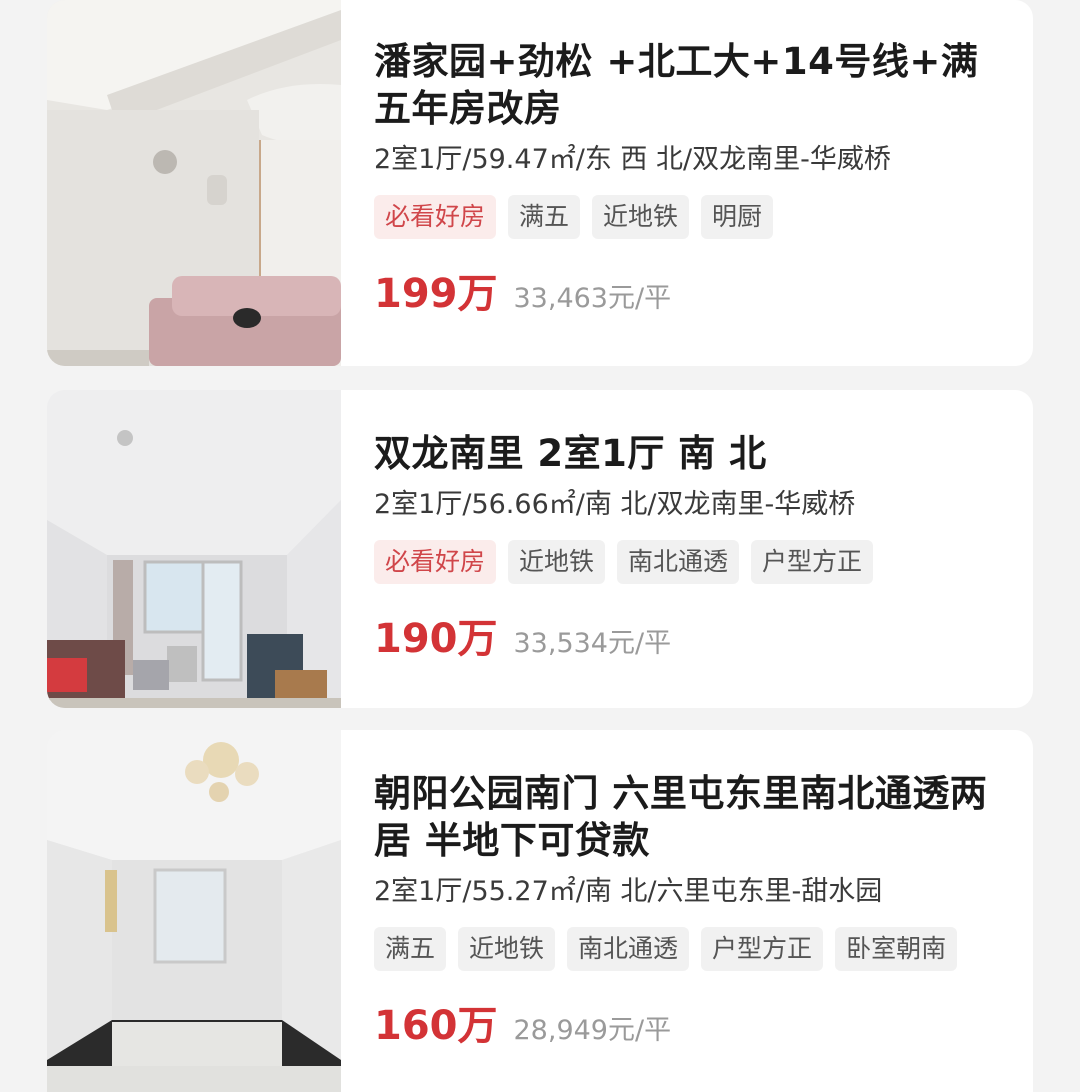 The width and height of the screenshot is (1080, 1092). I want to click on listing-meta: 2室1厅/59.47㎡/东 西 北/双龙南里-华威桥, so click(632, 159).